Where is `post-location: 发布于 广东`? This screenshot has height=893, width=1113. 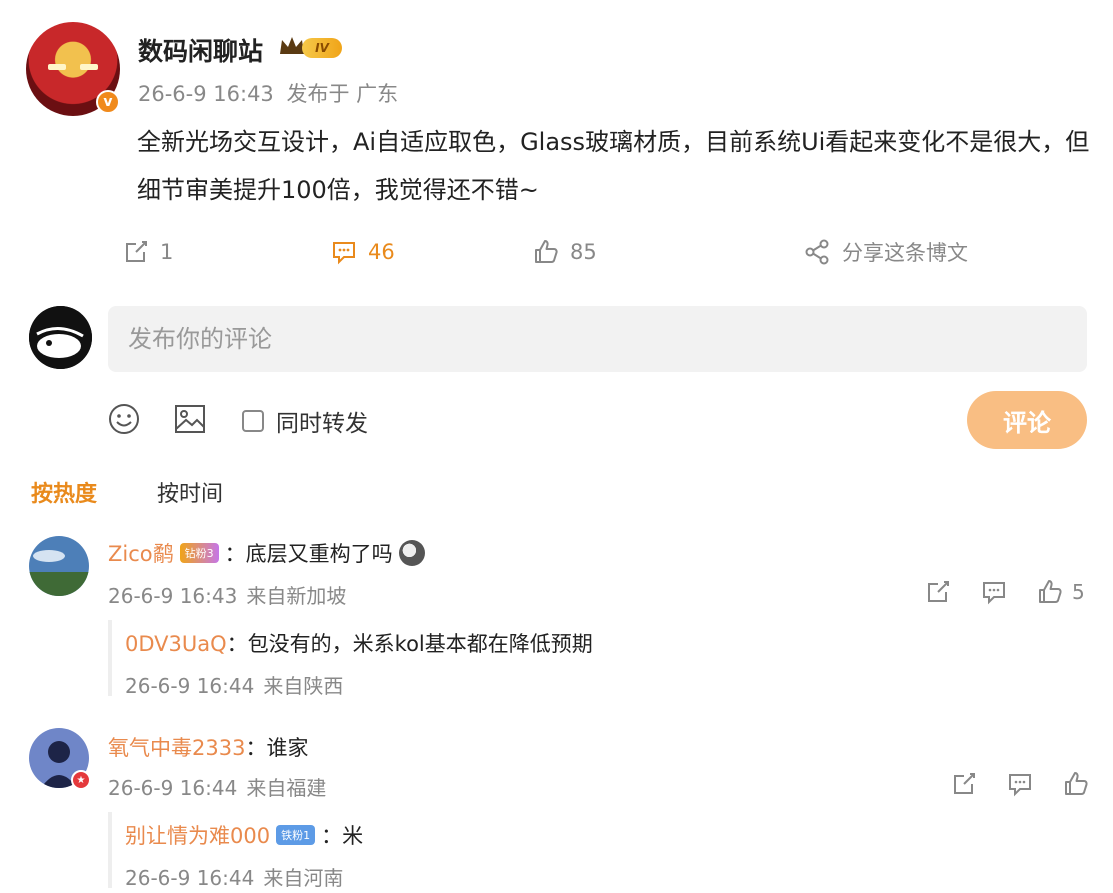
post-location: 发布于 广东 is located at coordinates (342, 94).